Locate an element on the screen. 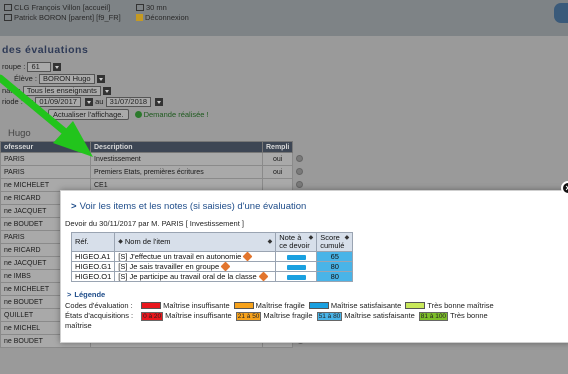 The height and width of the screenshot is (374, 568). description-cell: Premiers Etats, premières écritures is located at coordinates (176, 172).